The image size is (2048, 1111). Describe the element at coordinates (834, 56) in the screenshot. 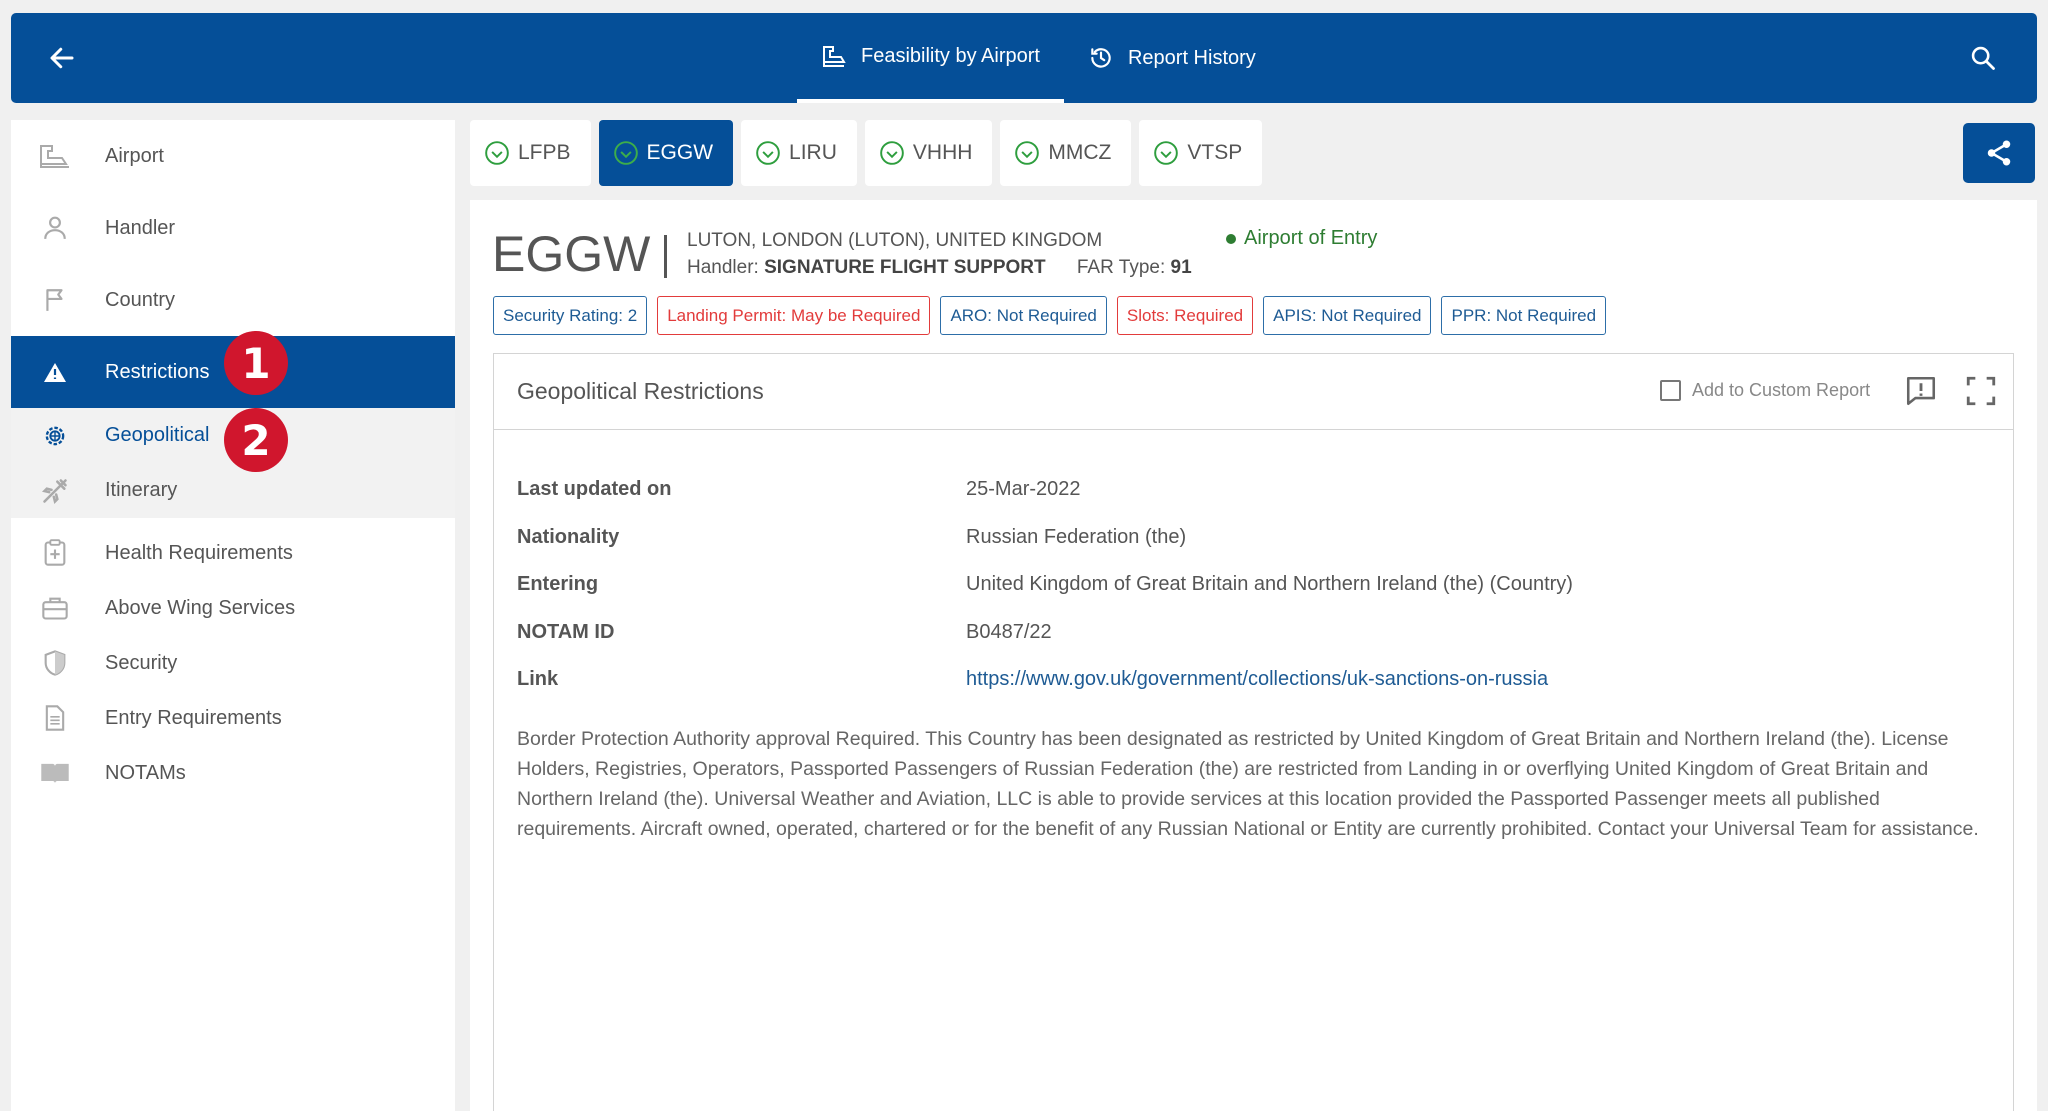

I see `airport-tower-icon` at that location.